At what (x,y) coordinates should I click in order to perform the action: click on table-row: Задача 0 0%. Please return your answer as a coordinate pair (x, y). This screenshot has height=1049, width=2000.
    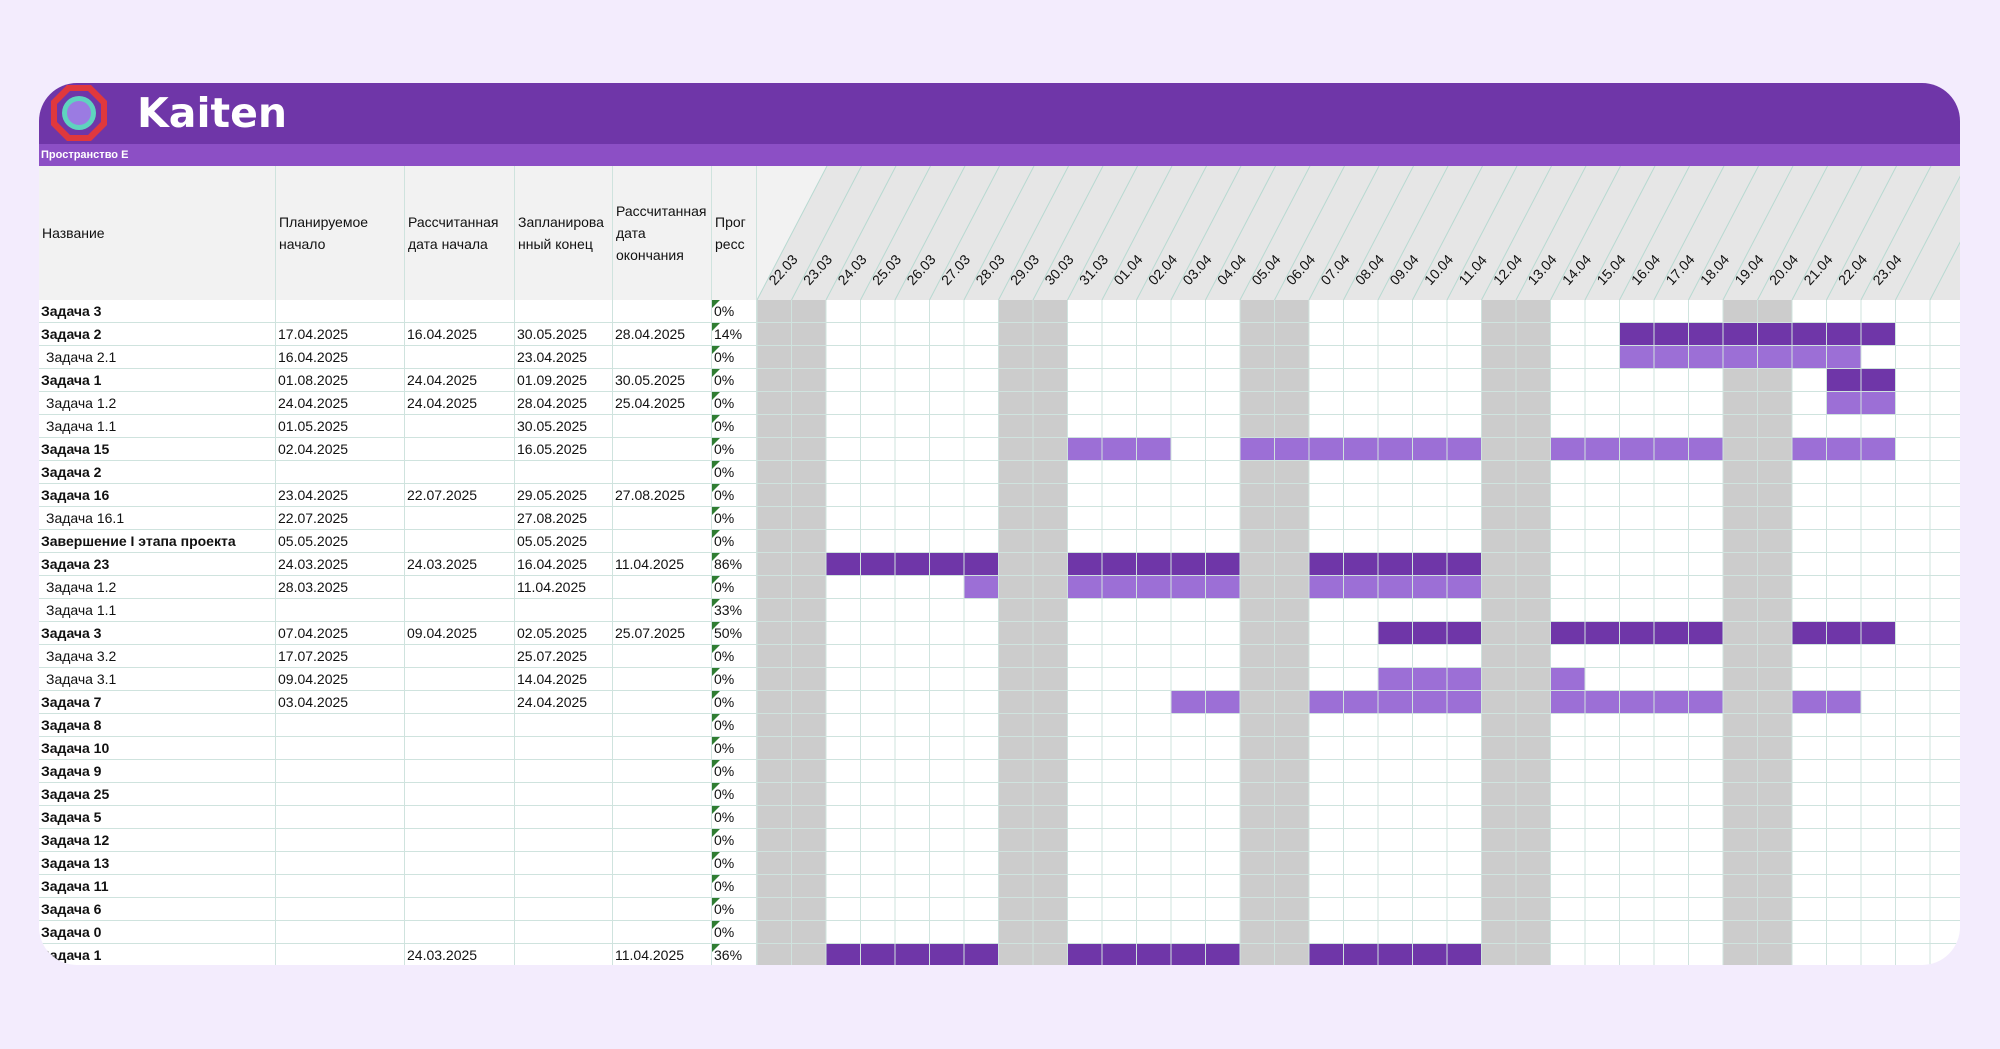
    Looking at the image, I should click on (398, 932).